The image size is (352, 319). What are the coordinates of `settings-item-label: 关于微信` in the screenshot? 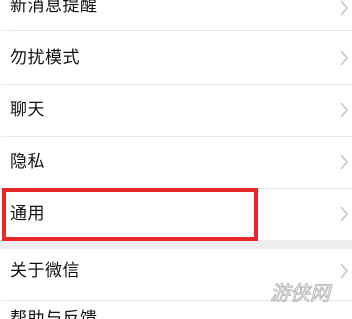 It's located at (45, 271).